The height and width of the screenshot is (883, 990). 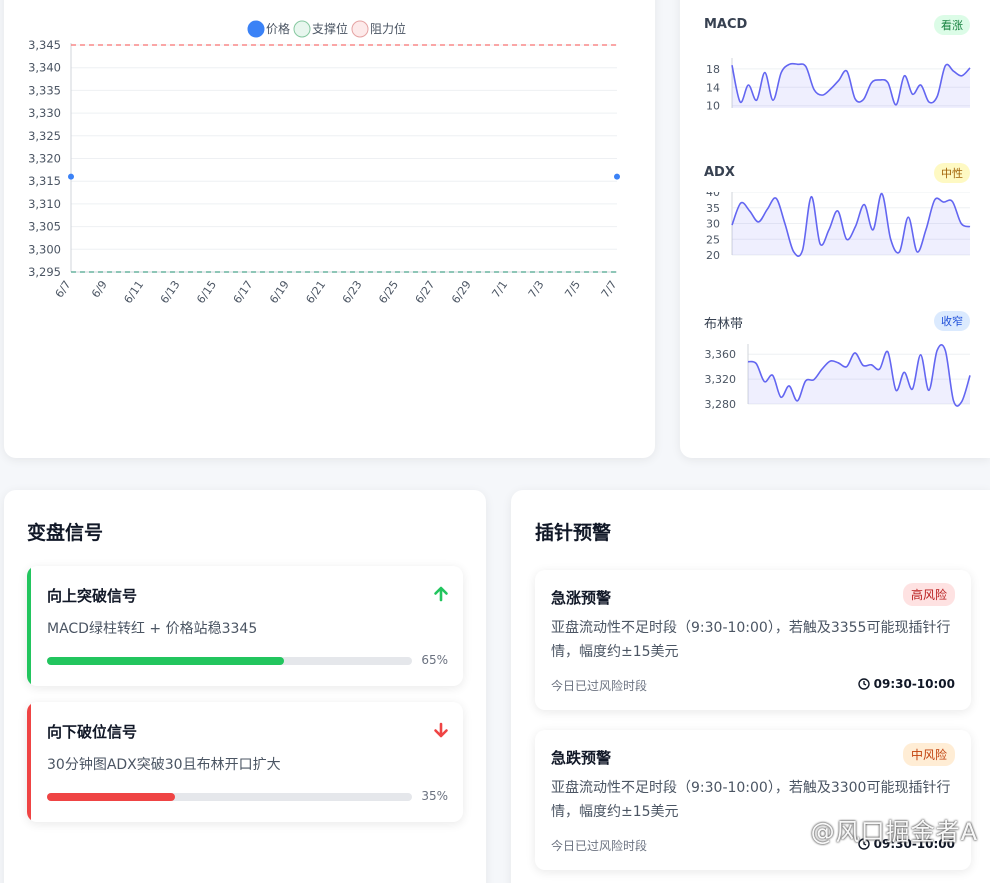 I want to click on legend-label: 价格, so click(x=278, y=28).